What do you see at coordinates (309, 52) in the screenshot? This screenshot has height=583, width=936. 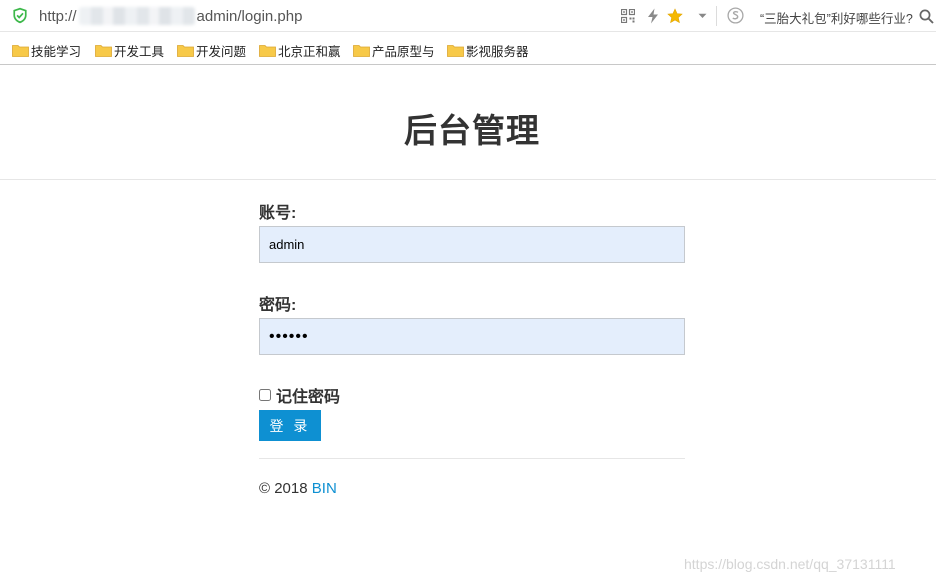 I see `bookmark-label: 北京正和赢` at bounding box center [309, 52].